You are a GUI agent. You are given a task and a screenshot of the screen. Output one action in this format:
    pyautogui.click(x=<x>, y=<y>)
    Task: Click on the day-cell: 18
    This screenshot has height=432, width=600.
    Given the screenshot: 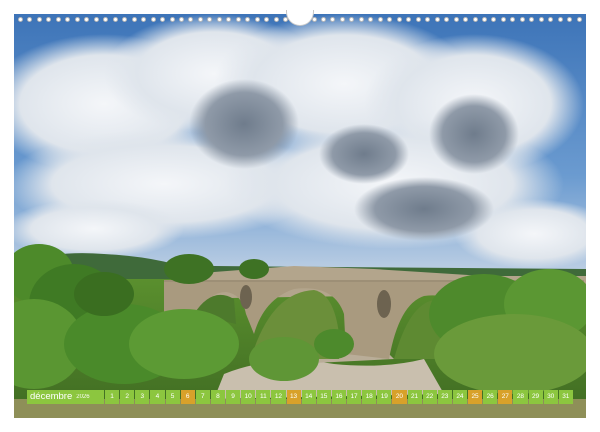 What is the action you would take?
    pyautogui.click(x=369, y=397)
    